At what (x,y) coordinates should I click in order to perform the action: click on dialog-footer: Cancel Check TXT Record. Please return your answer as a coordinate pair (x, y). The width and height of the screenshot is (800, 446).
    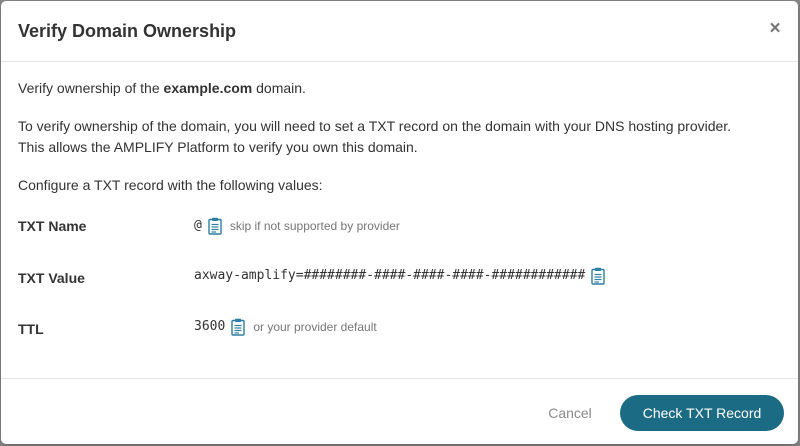
    Looking at the image, I should click on (399, 411).